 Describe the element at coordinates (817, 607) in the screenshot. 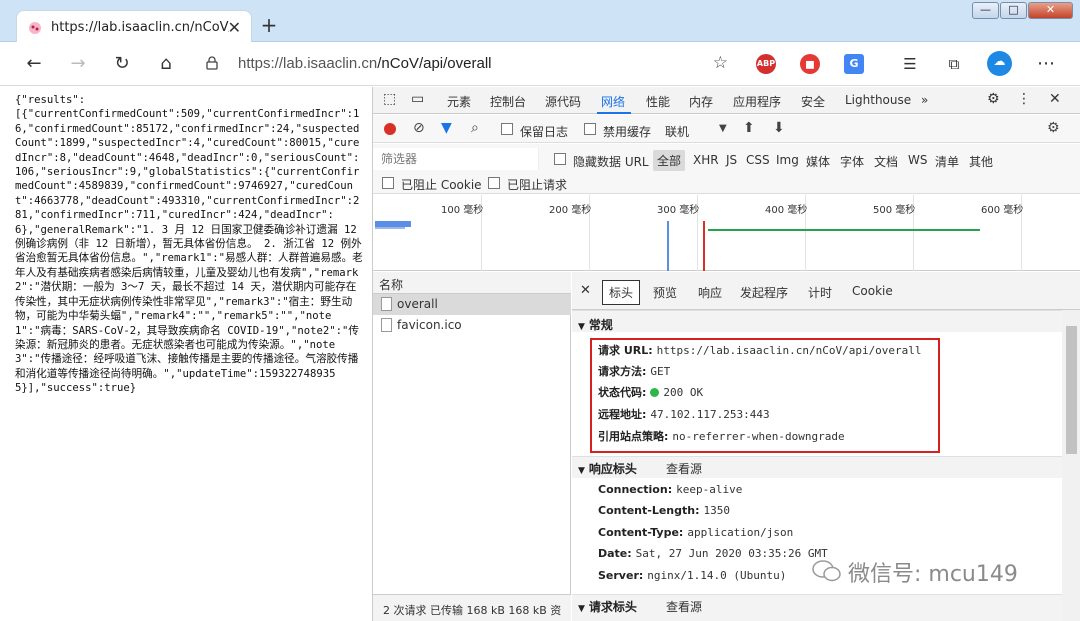

I see `request-headers-section-header` at that location.